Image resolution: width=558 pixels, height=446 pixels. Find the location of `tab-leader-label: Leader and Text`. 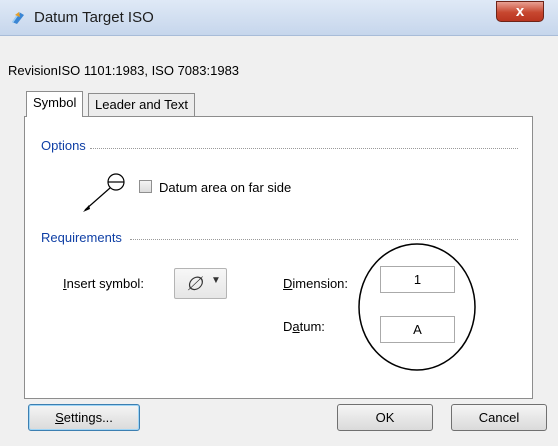

tab-leader-label: Leader and Text is located at coordinates (141, 104).